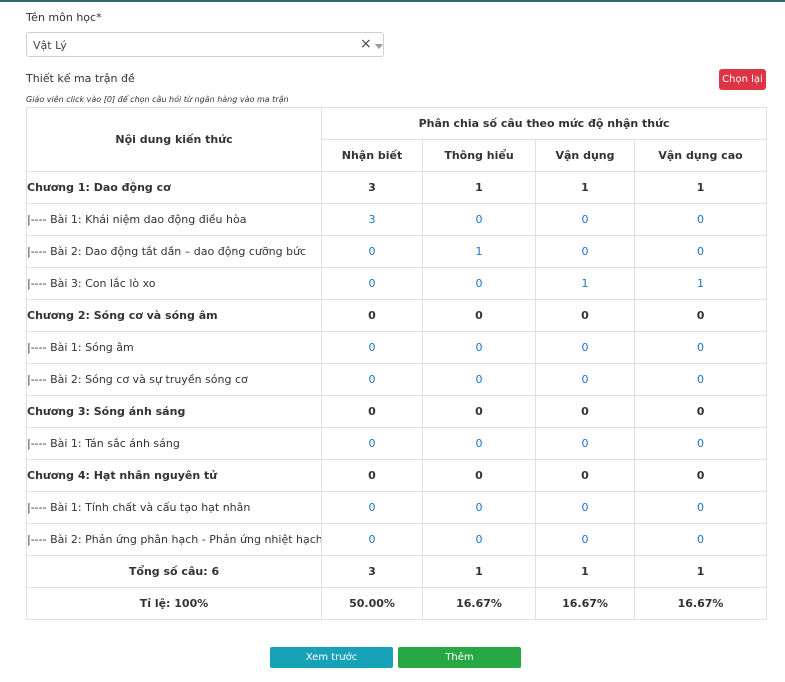 The width and height of the screenshot is (785, 682). Describe the element at coordinates (174, 187) in the screenshot. I see `chapter-name: Chương 1: Dao động cơ` at that location.